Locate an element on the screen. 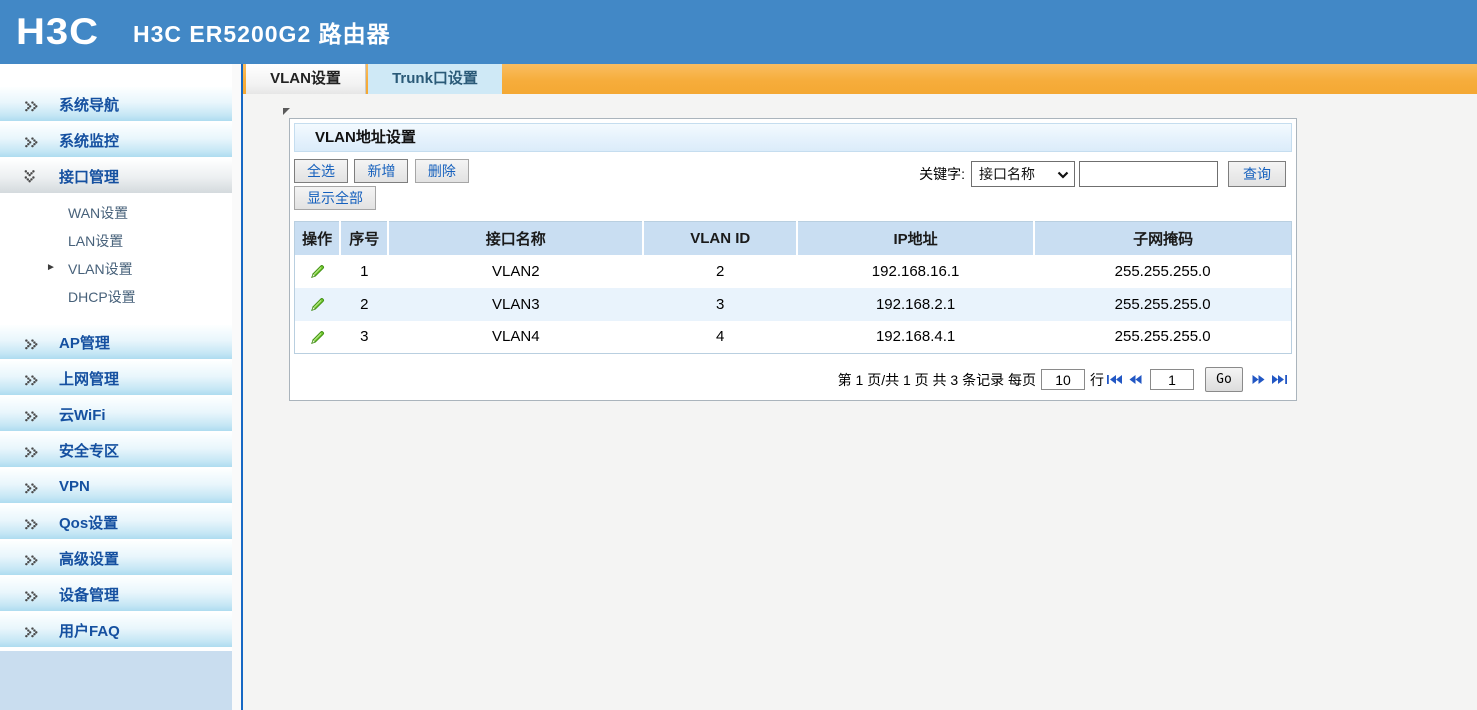  query-button: 查询 is located at coordinates (1257, 174).